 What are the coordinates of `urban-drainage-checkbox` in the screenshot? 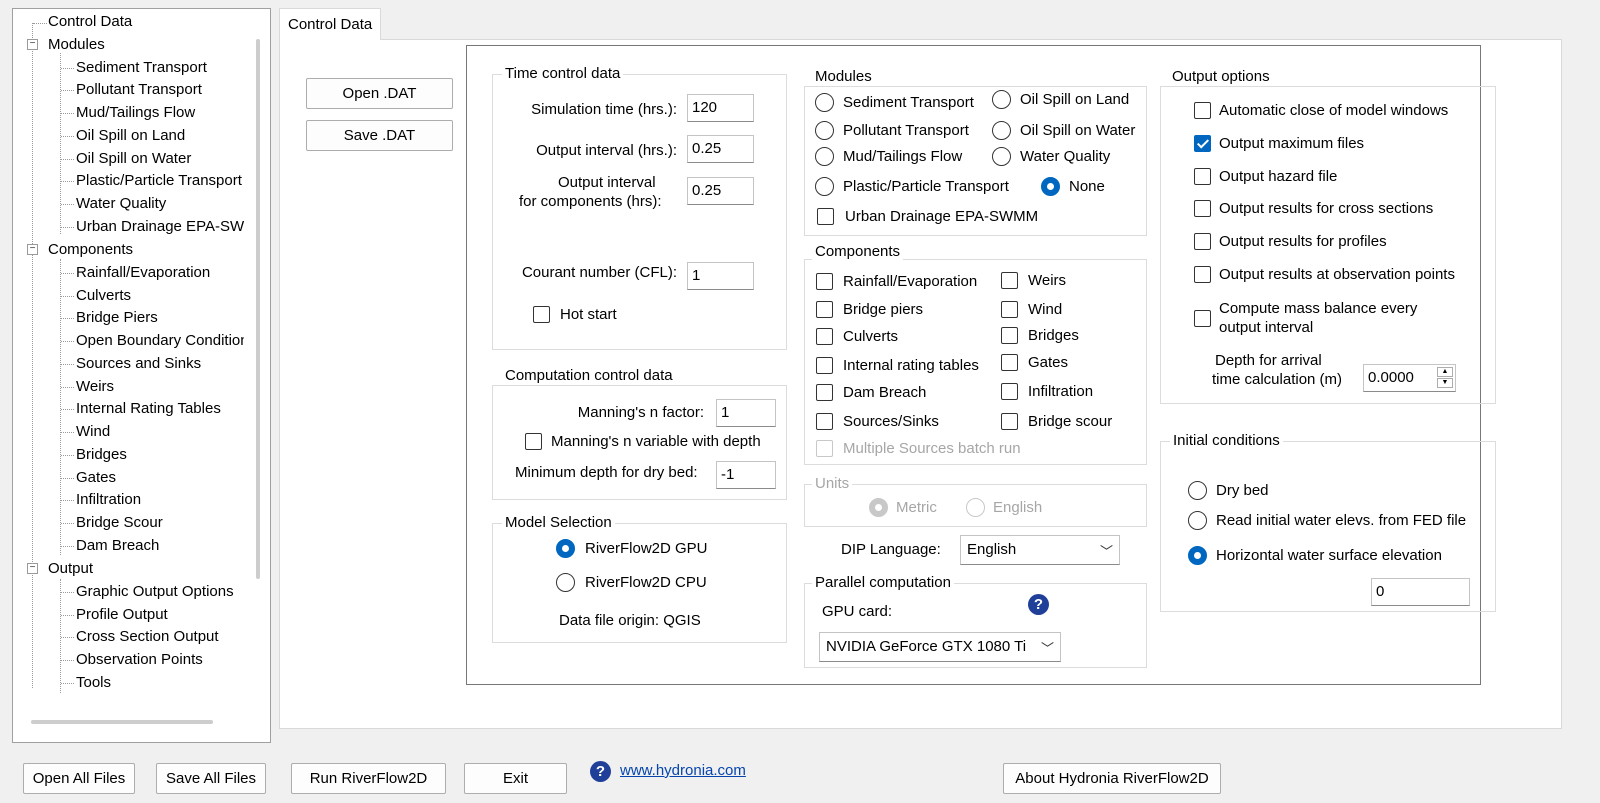 It's located at (825, 216).